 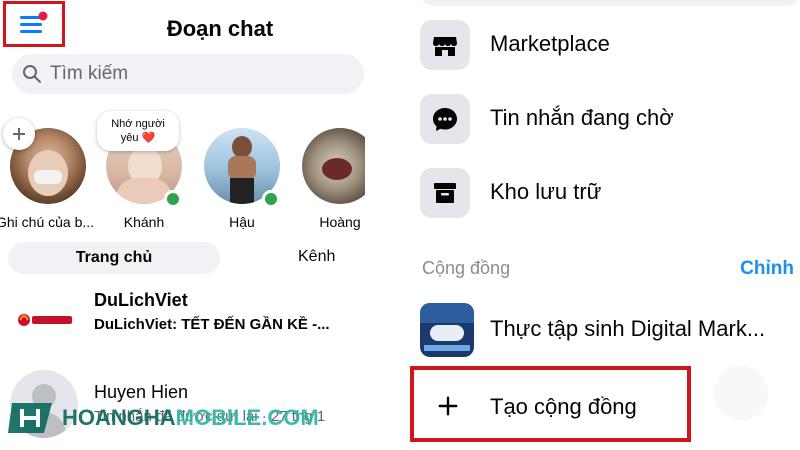 What do you see at coordinates (30, 418) in the screenshot?
I see `hoanghamobile-logo-icon` at bounding box center [30, 418].